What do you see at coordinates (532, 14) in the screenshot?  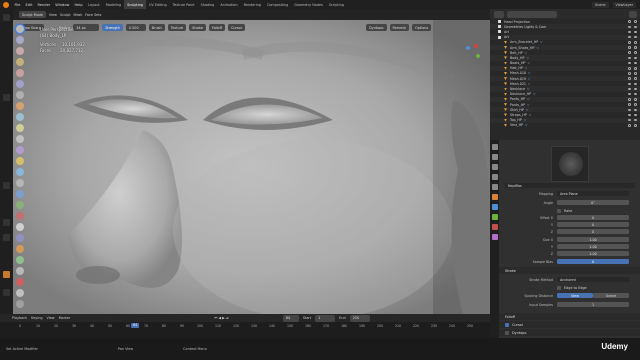 I see `outliner-search-input` at bounding box center [532, 14].